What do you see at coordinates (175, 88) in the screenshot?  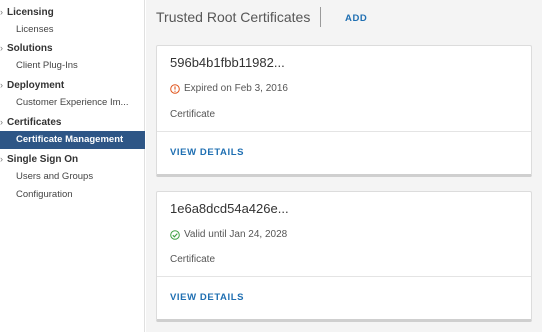 I see `warning-circle-icon` at bounding box center [175, 88].